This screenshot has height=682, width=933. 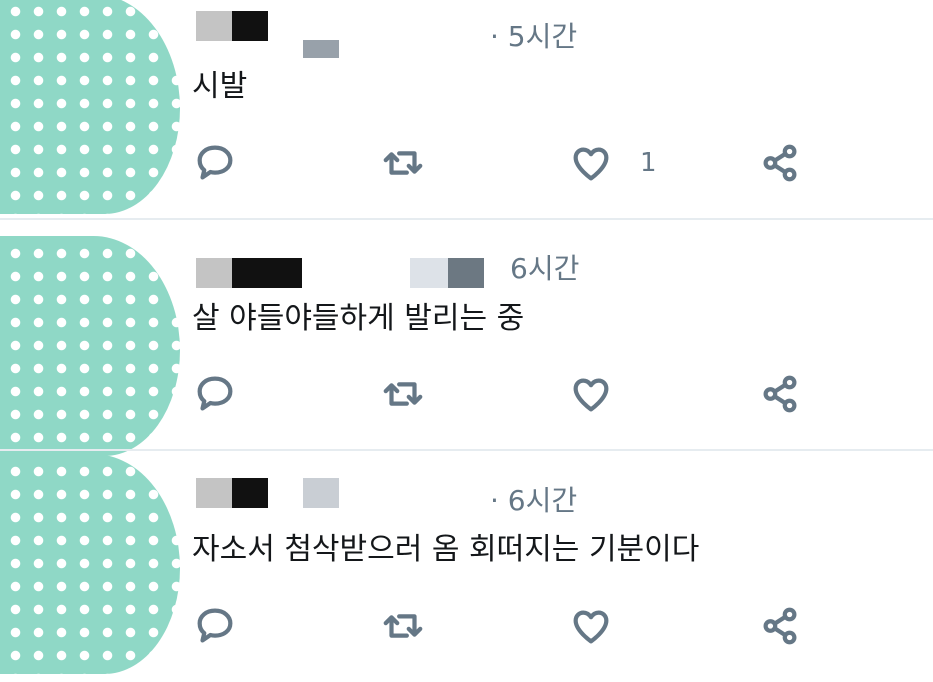 I want to click on timestamp: 6시간, so click(x=544, y=269).